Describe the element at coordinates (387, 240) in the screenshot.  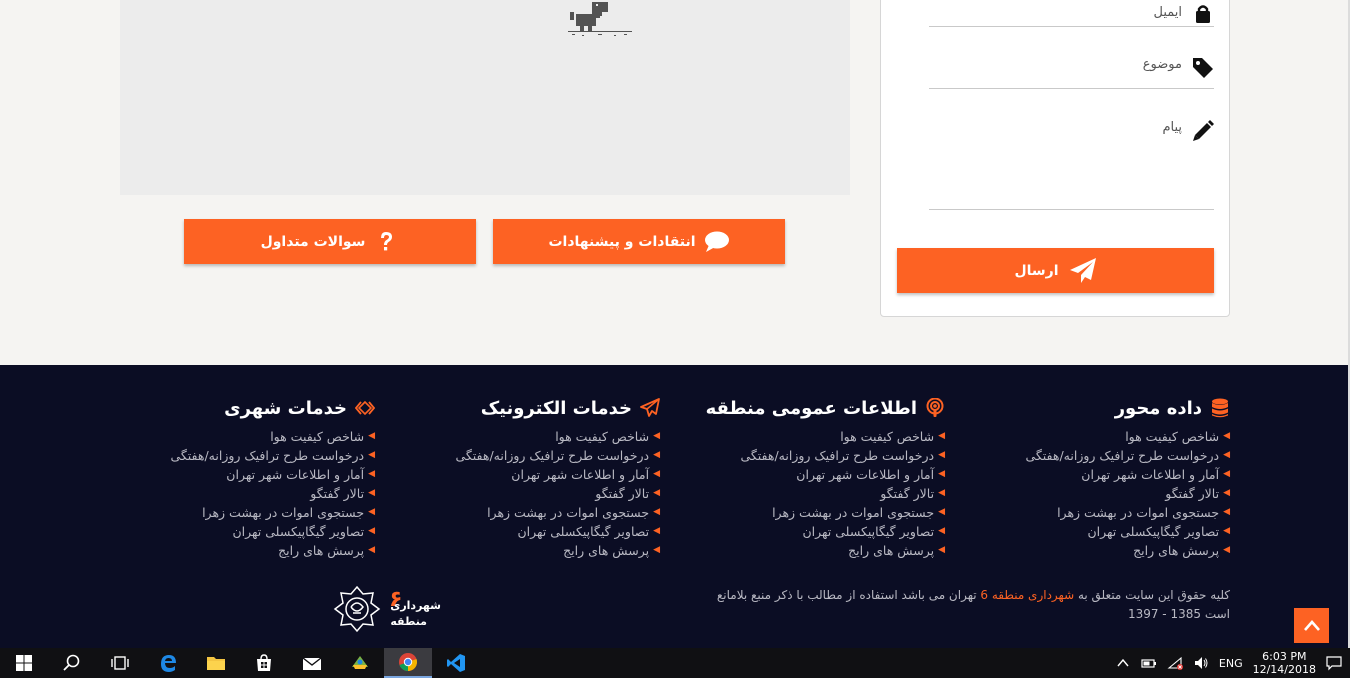
I see `question-icon` at that location.